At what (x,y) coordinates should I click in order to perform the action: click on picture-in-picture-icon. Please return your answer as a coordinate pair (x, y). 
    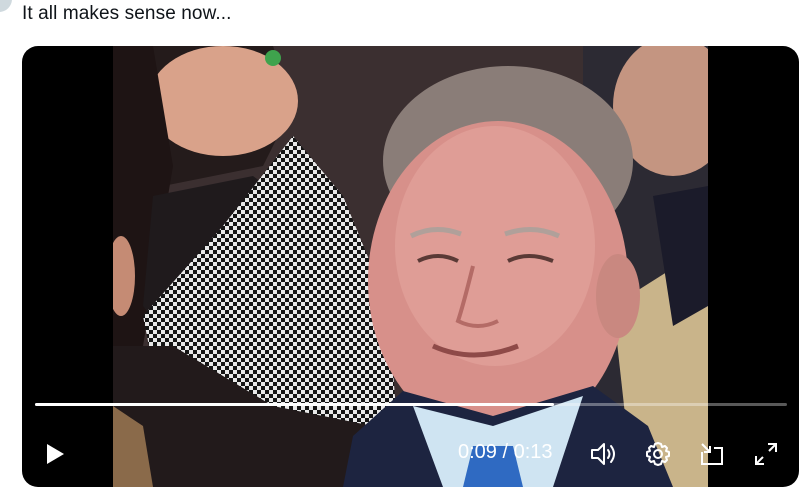
    Looking at the image, I should click on (712, 454).